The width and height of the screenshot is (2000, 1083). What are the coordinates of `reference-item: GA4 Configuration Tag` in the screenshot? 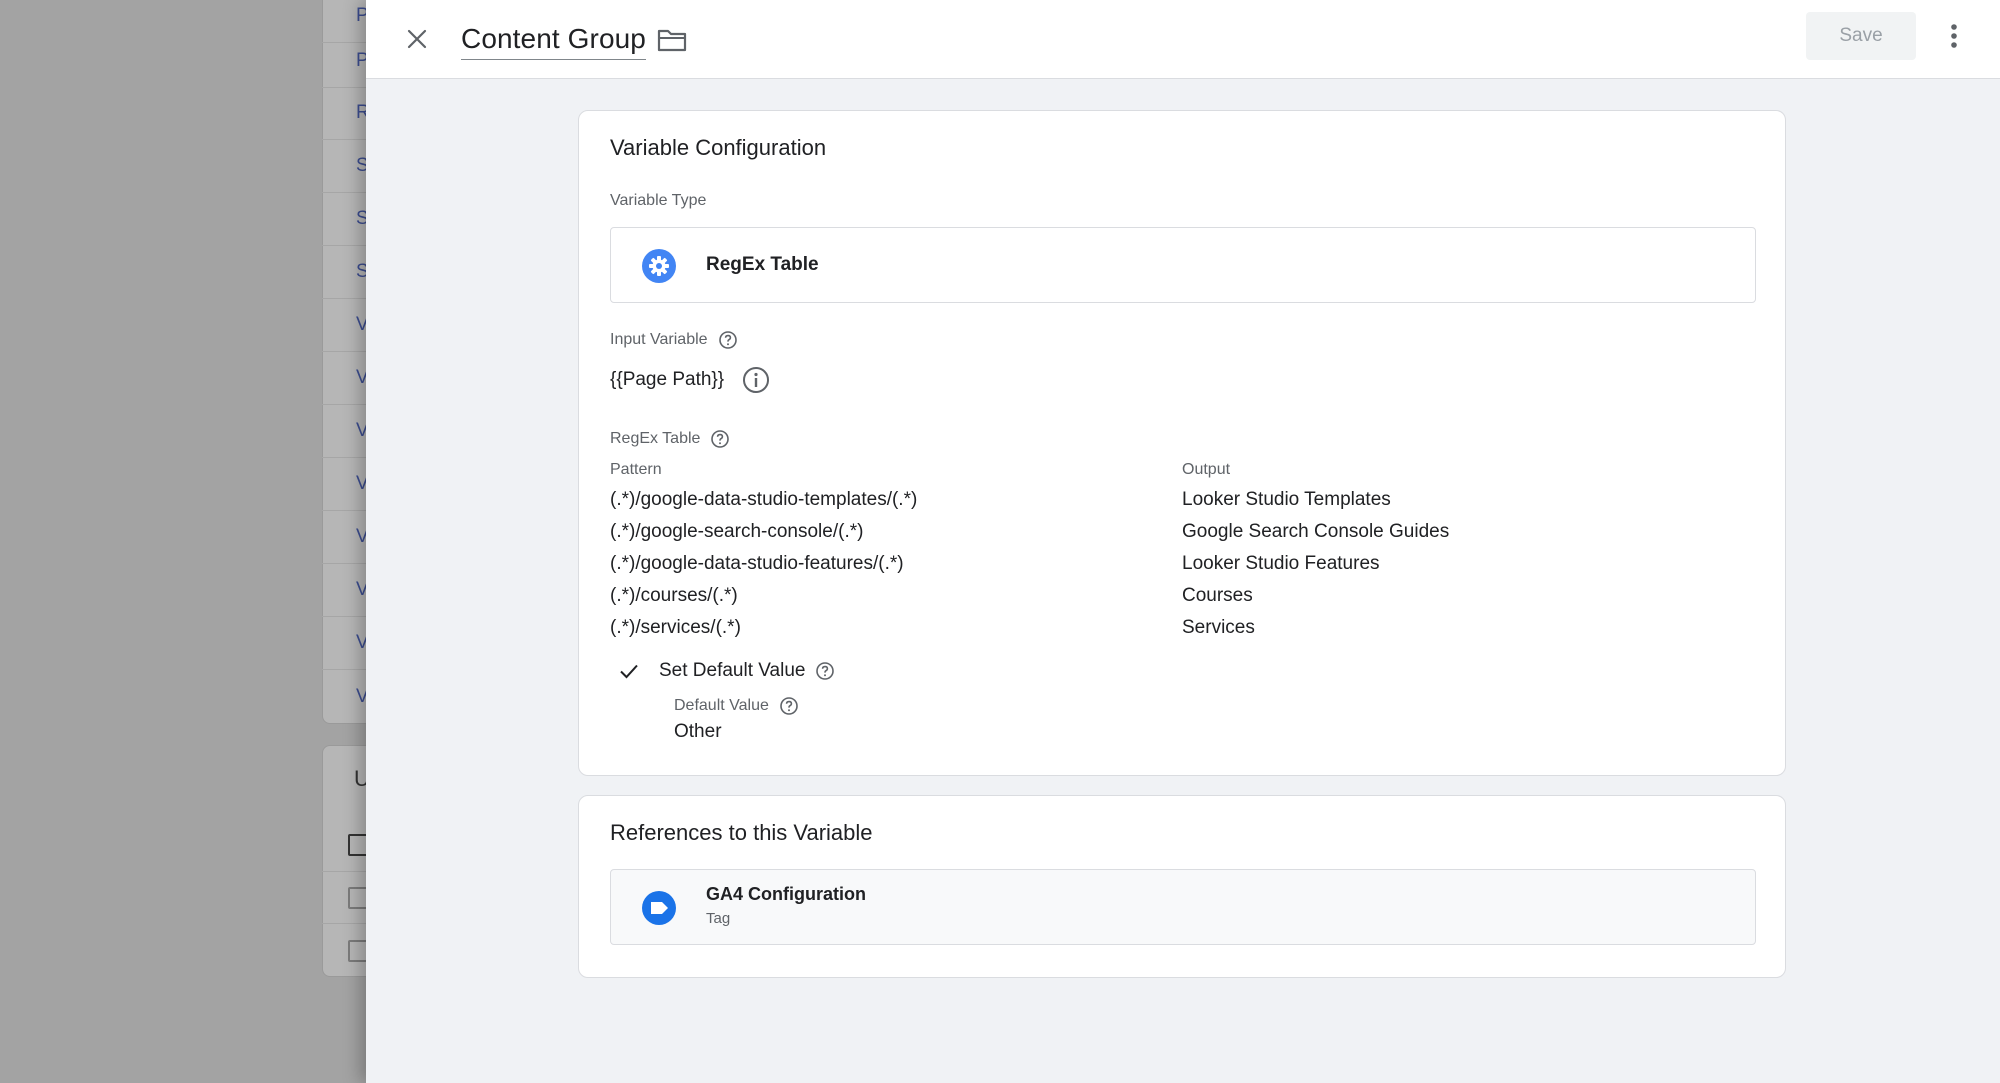 It's located at (1183, 907).